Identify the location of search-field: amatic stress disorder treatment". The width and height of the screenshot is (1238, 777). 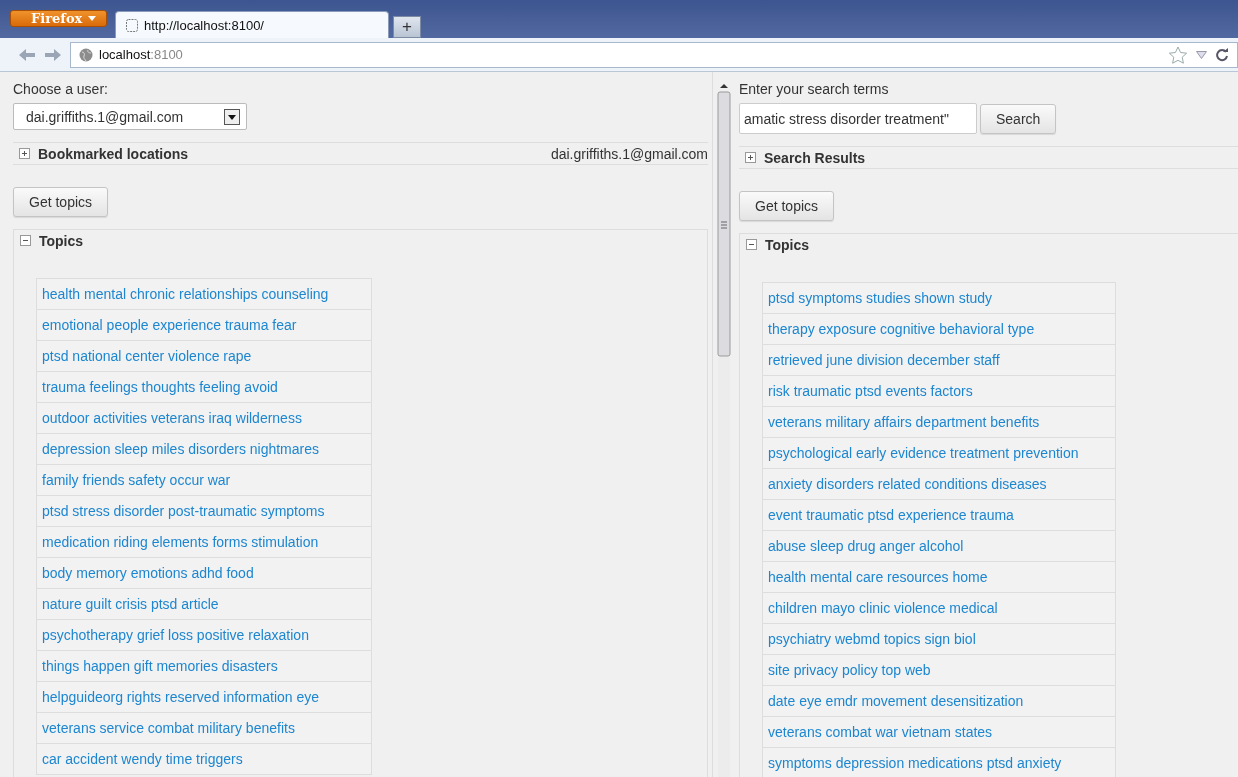
(858, 118).